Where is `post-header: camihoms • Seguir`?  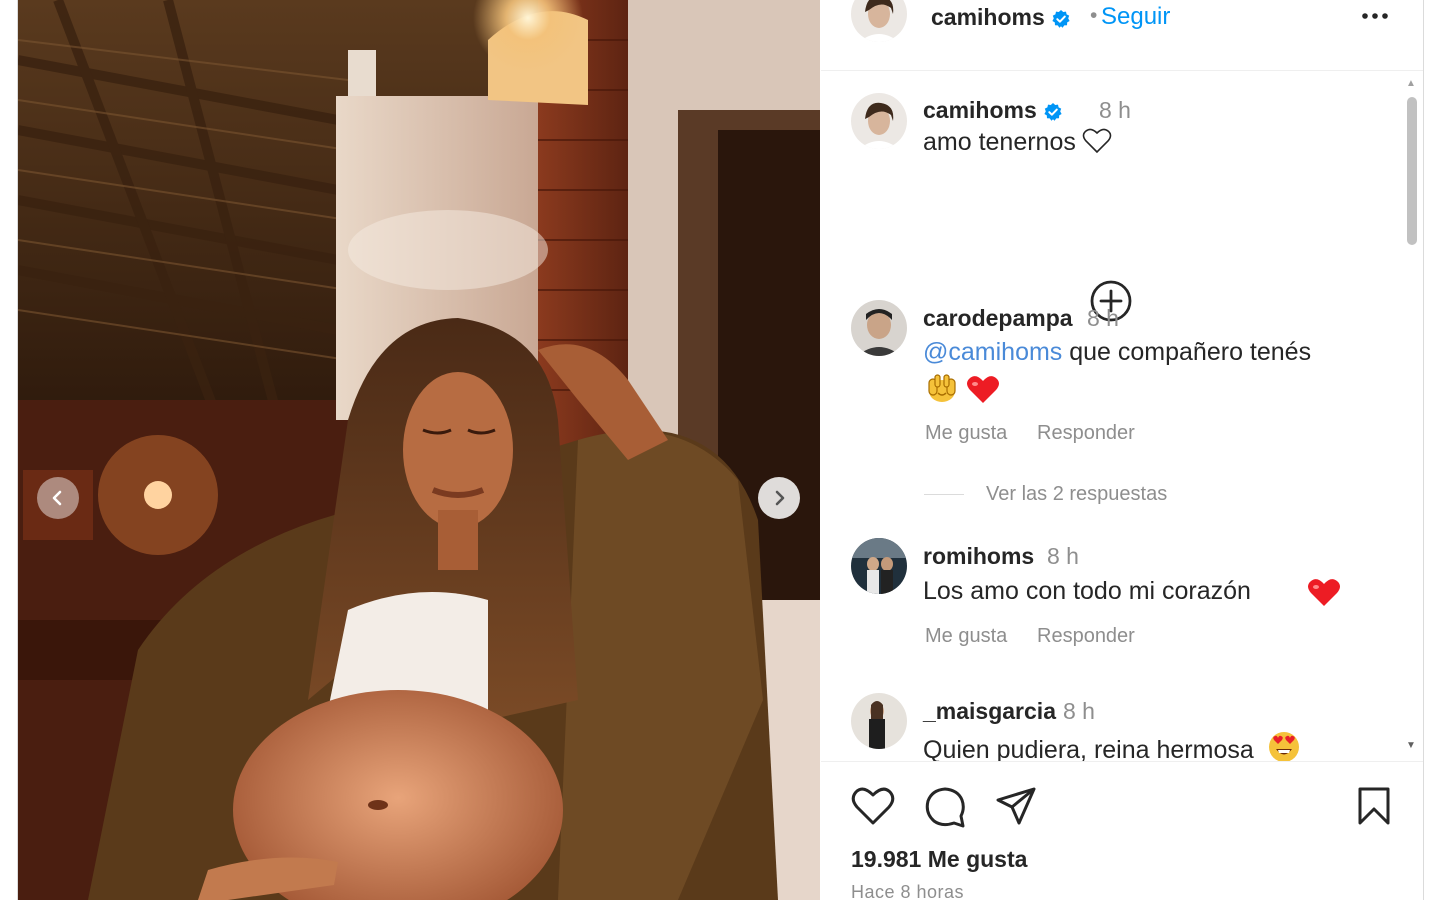
post-header: camihoms • Seguir is located at coordinates (1122, 35).